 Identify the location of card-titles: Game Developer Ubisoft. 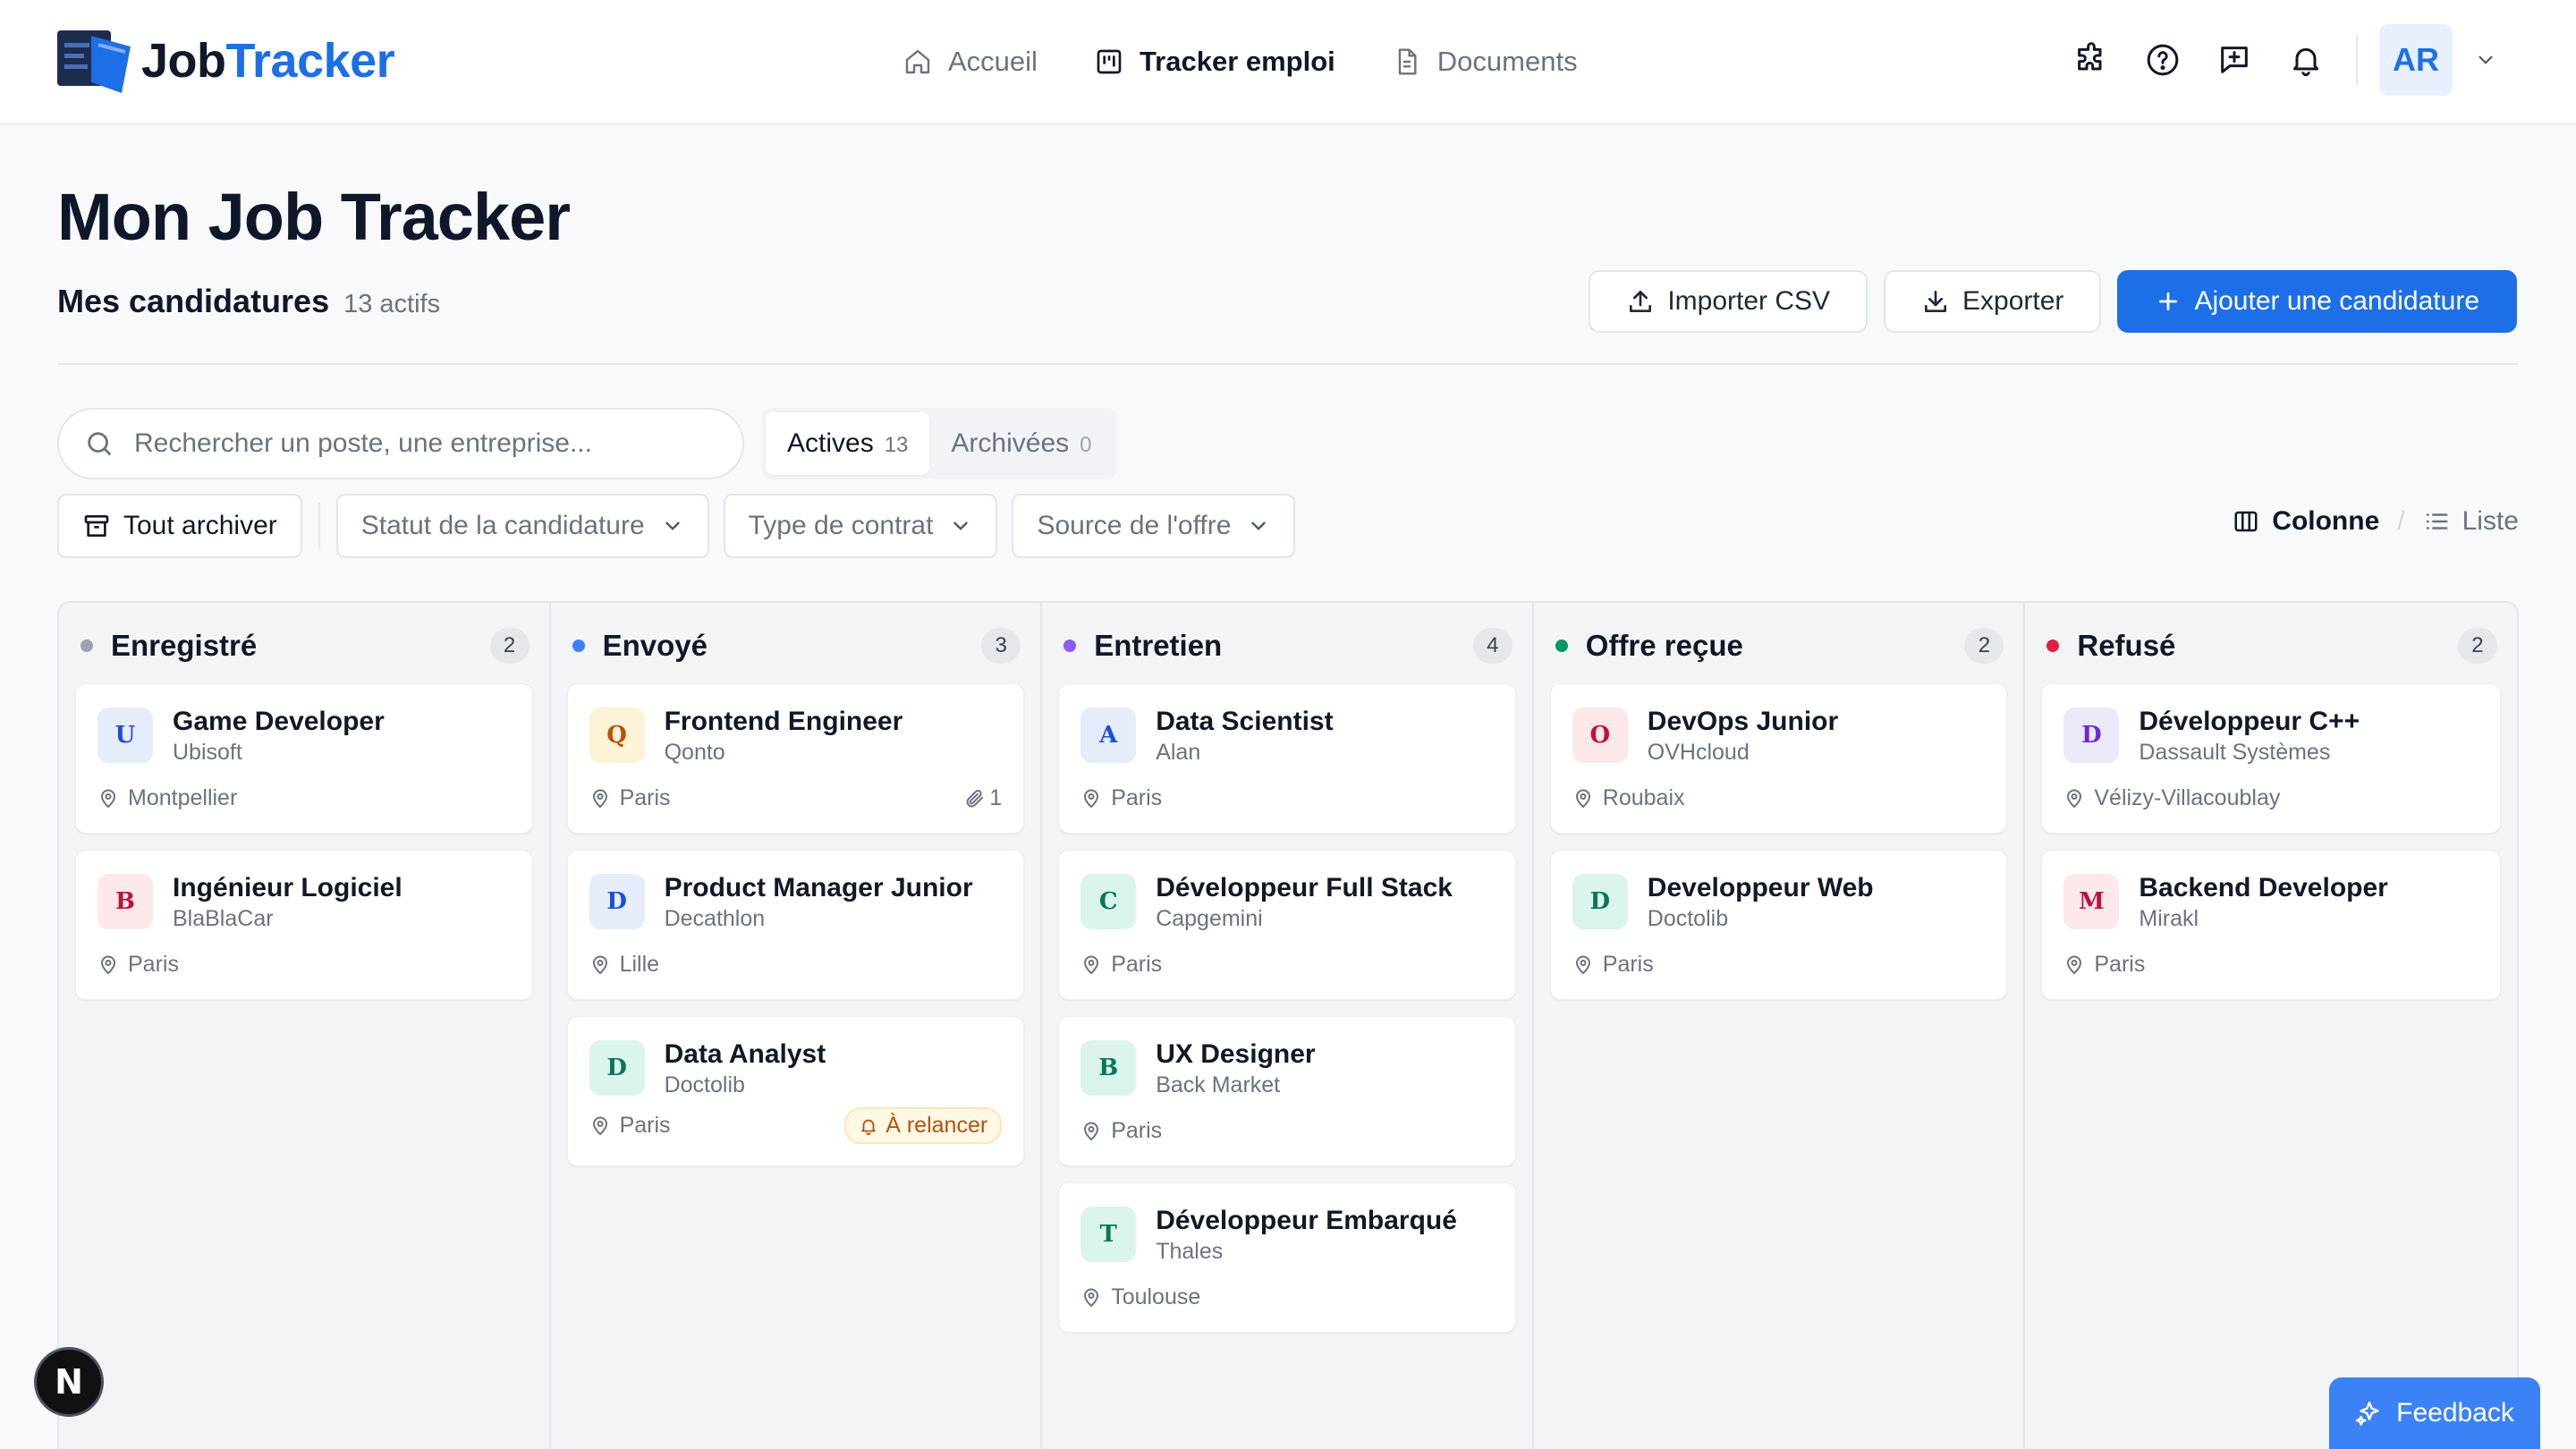
(279, 736).